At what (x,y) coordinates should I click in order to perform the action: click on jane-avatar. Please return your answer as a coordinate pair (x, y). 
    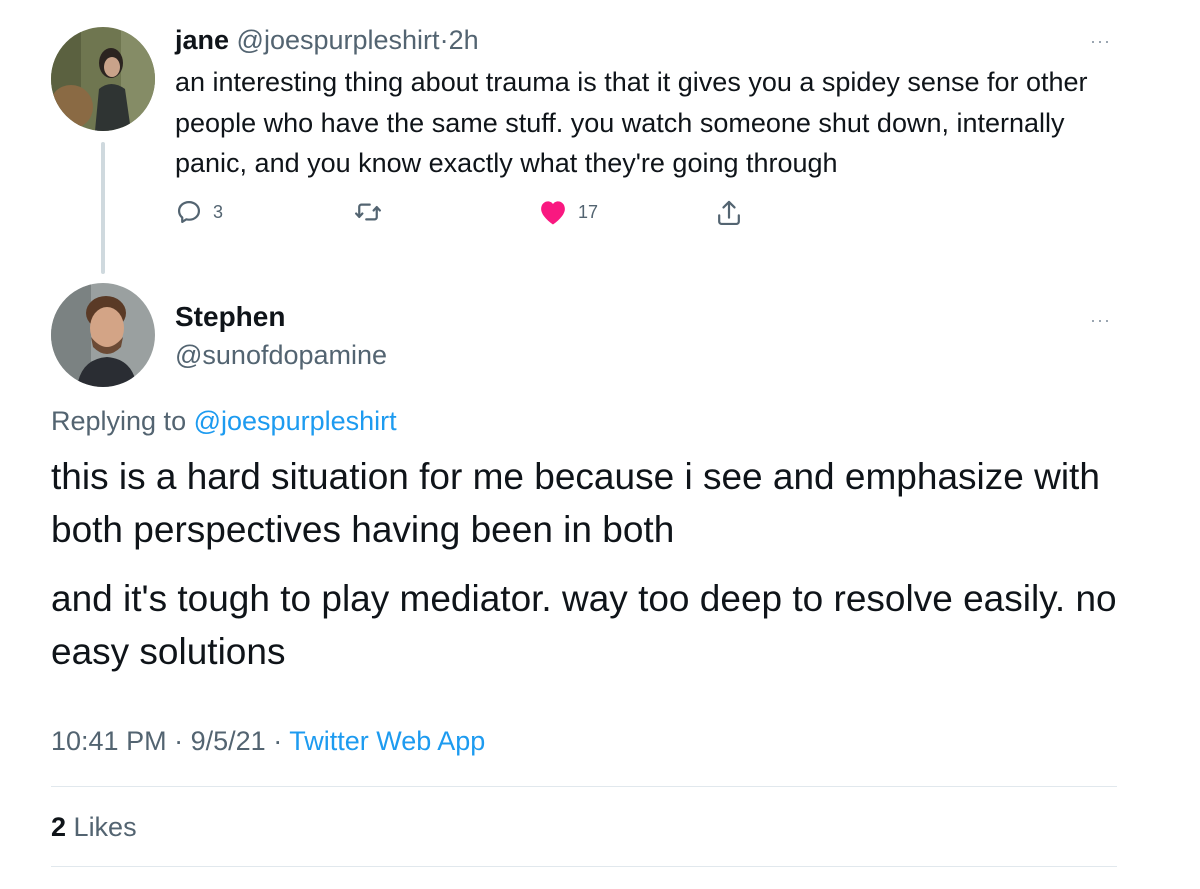
    Looking at the image, I should click on (103, 79).